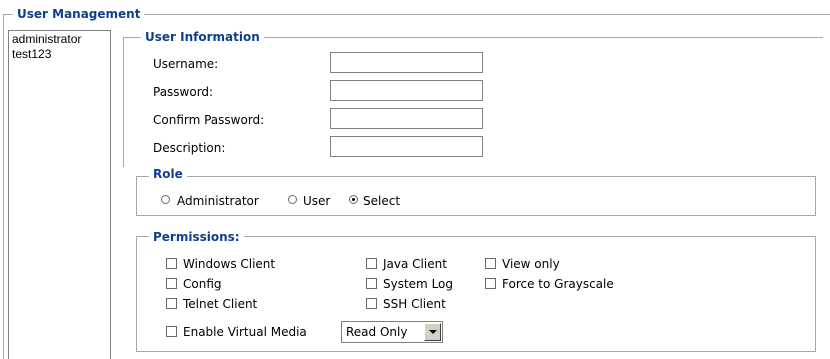 This screenshot has height=359, width=830. I want to click on java-client-label: Java Client, so click(415, 264).